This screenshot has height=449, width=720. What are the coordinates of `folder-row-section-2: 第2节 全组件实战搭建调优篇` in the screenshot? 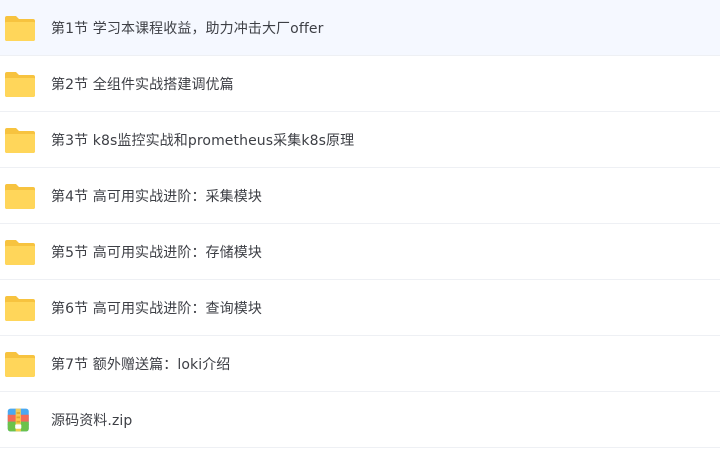 It's located at (360, 84).